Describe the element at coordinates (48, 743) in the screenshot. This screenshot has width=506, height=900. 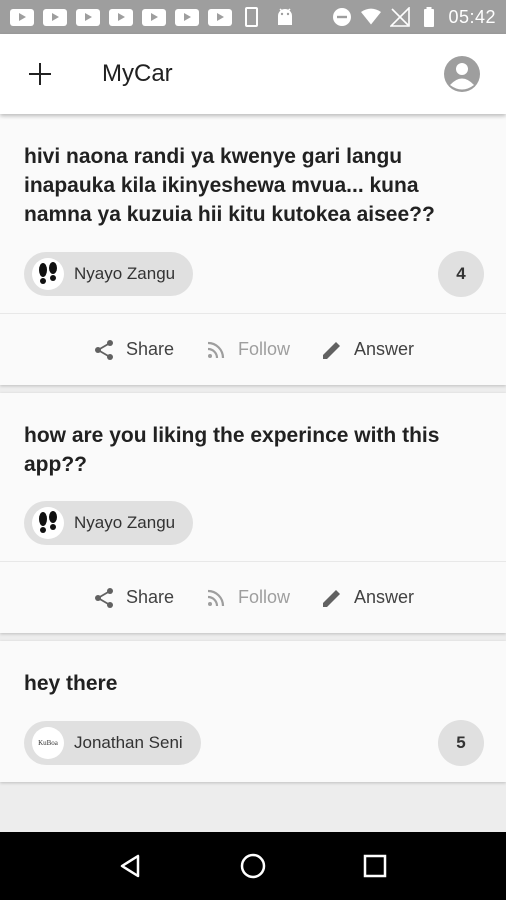
I see `profile-logo-icon: KuBoa` at that location.